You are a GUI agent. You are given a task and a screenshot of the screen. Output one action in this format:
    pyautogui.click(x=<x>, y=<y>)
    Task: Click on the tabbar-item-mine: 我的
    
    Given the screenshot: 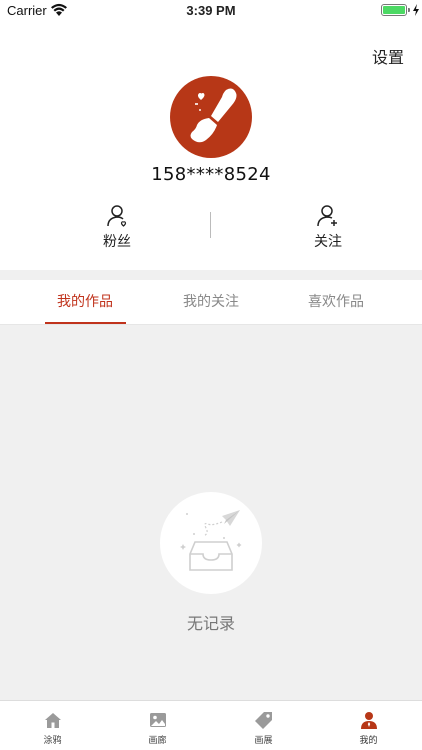 What is the action you would take?
    pyautogui.click(x=368, y=725)
    